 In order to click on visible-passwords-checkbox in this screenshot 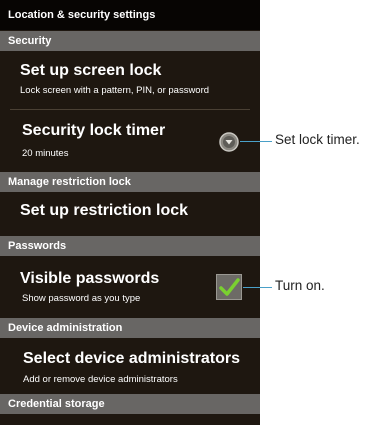, I will do `click(229, 287)`.